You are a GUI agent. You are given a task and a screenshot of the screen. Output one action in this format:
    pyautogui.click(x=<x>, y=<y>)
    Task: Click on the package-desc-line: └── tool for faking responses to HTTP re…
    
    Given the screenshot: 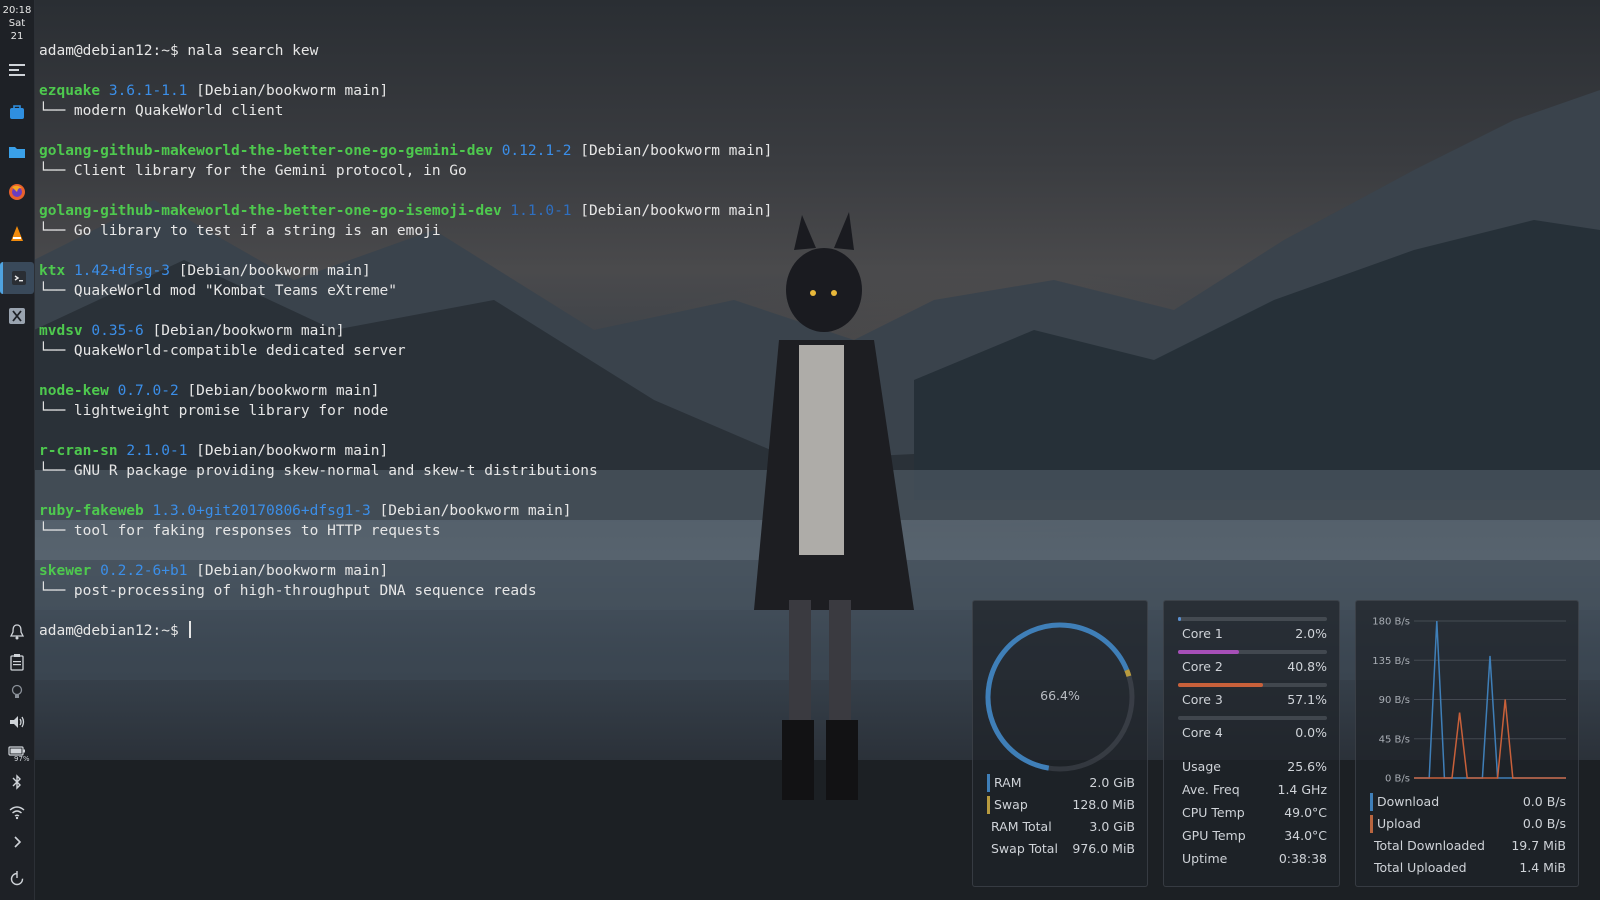 What is the action you would take?
    pyautogui.click(x=489, y=531)
    